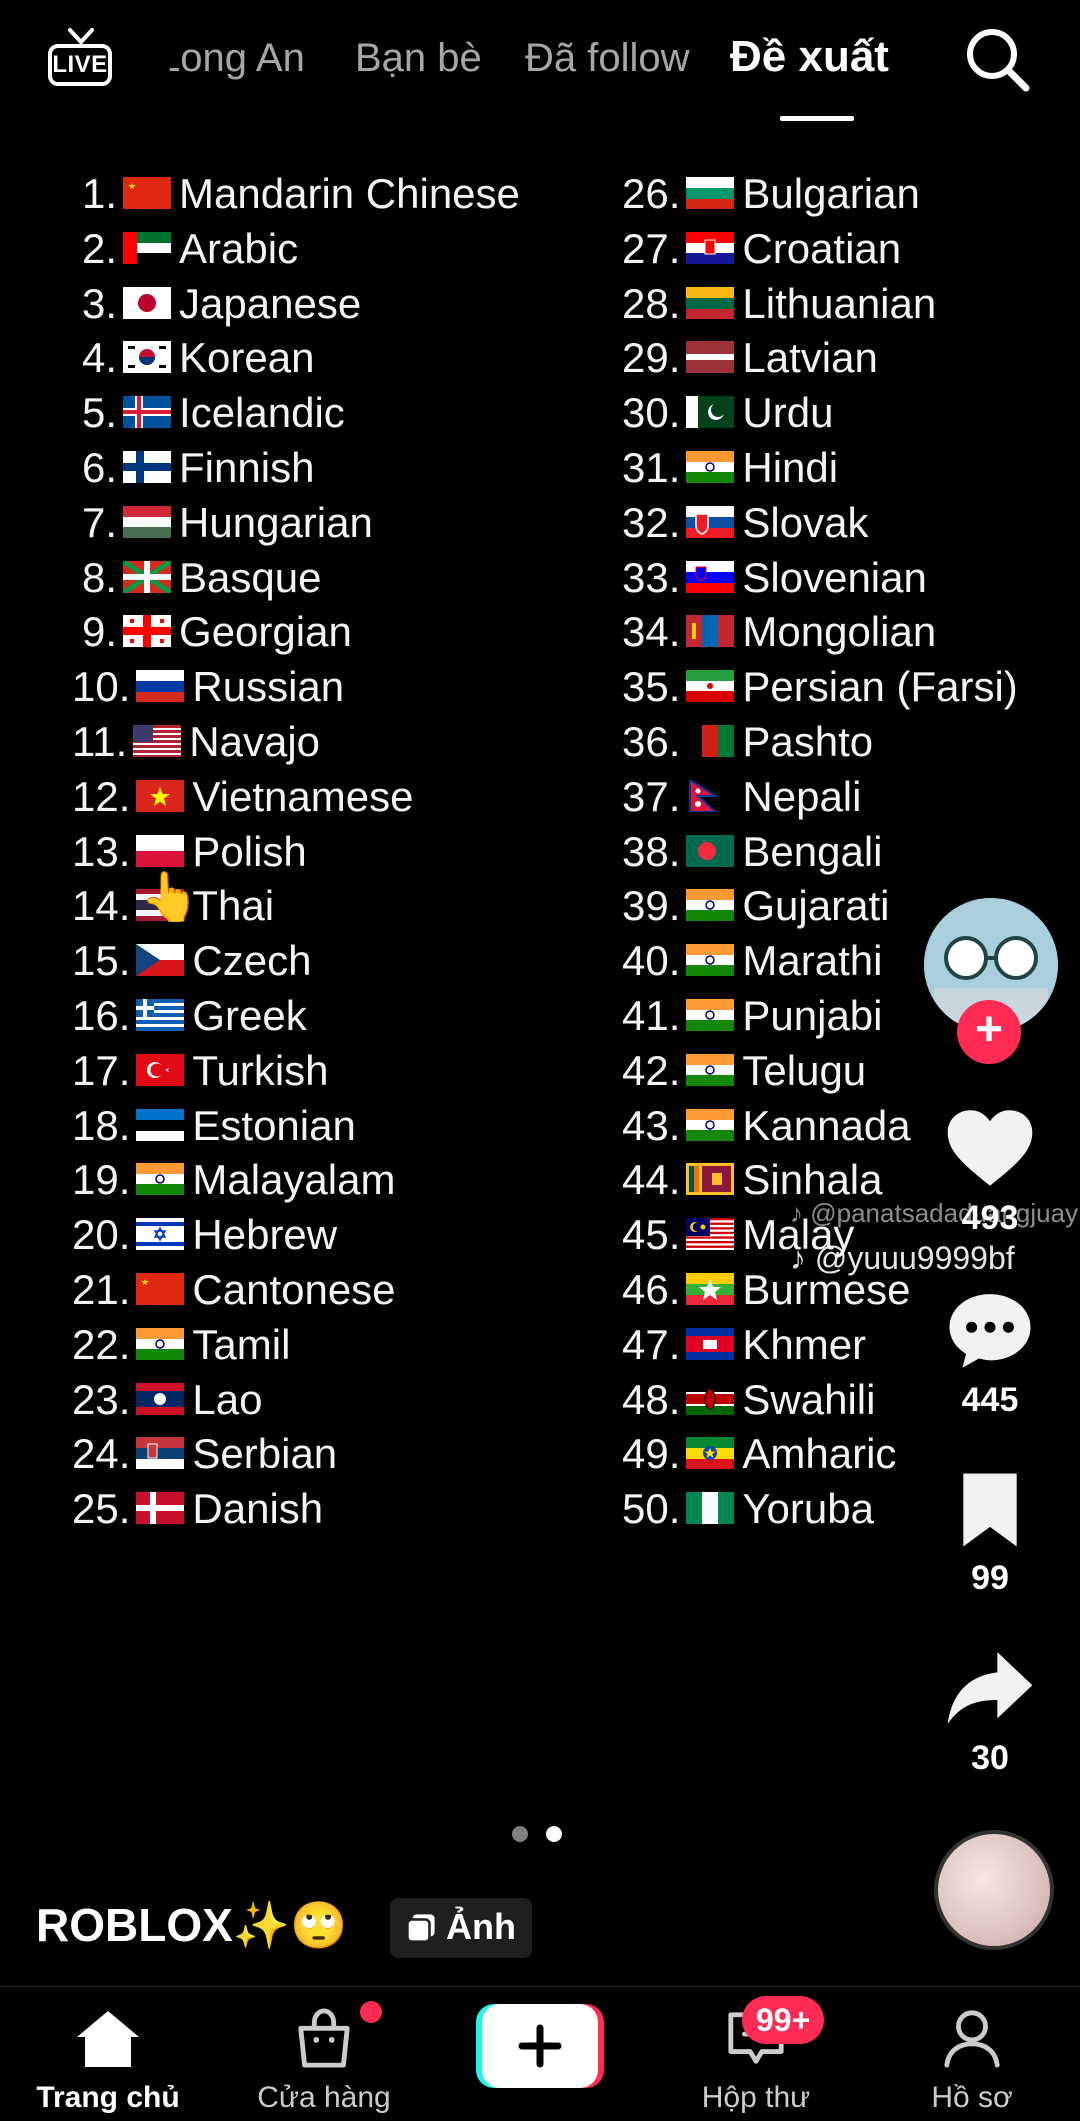 Image resolution: width=1080 pixels, height=2121 pixels. What do you see at coordinates (101, 851) in the screenshot?
I see `language-rank: 13.` at bounding box center [101, 851].